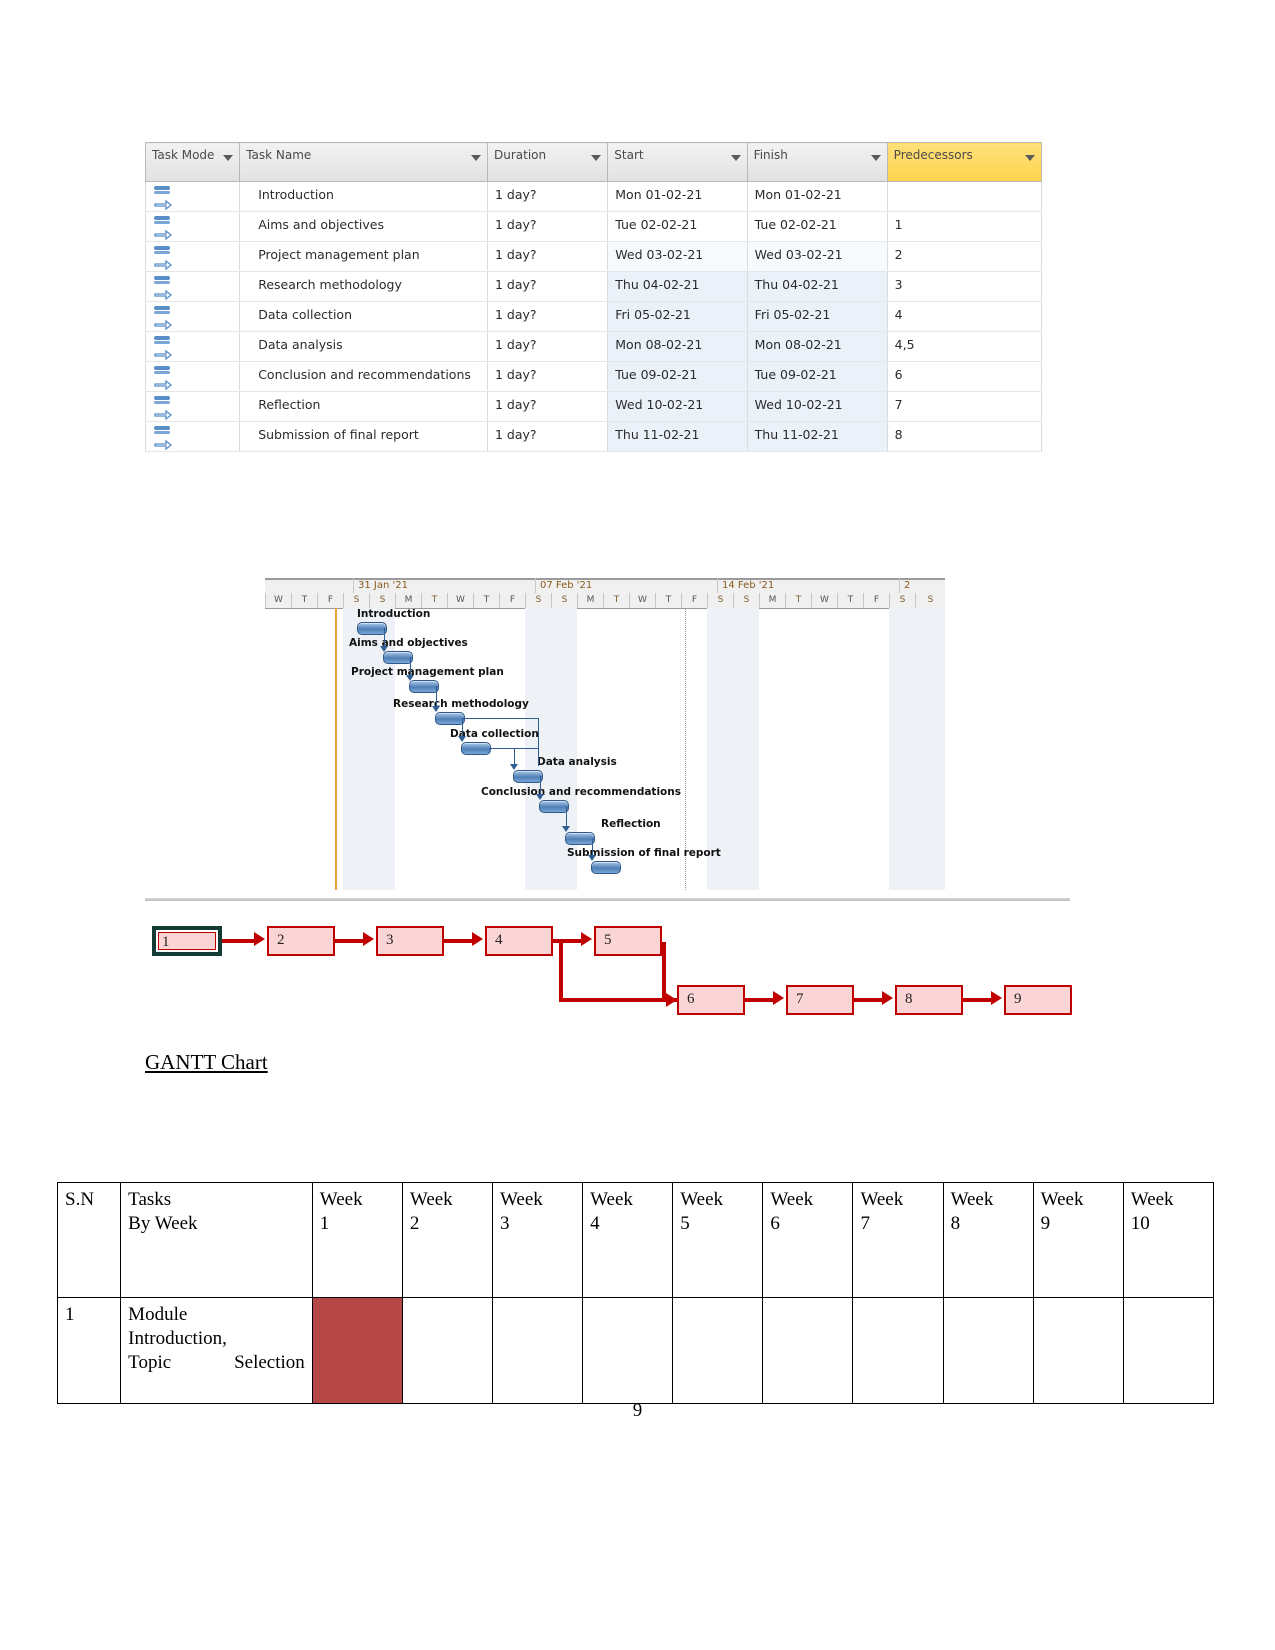 The width and height of the screenshot is (1275, 1650). Describe the element at coordinates (1140, 1223) in the screenshot. I see `header-week-10-line2: 10` at that location.